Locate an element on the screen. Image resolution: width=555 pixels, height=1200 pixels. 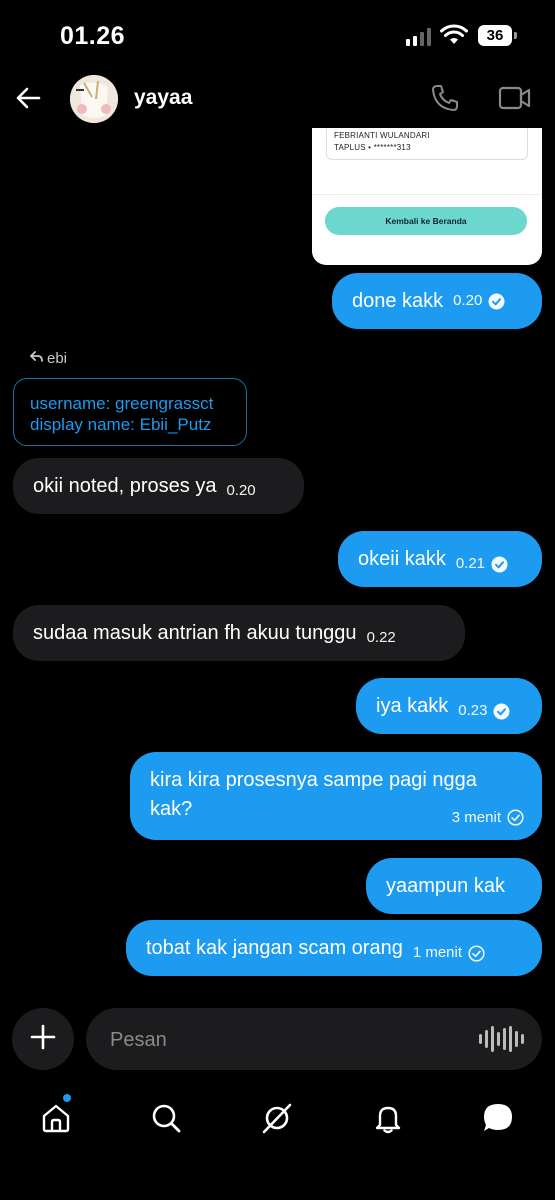
grok-icon is located at coordinates (277, 1118).